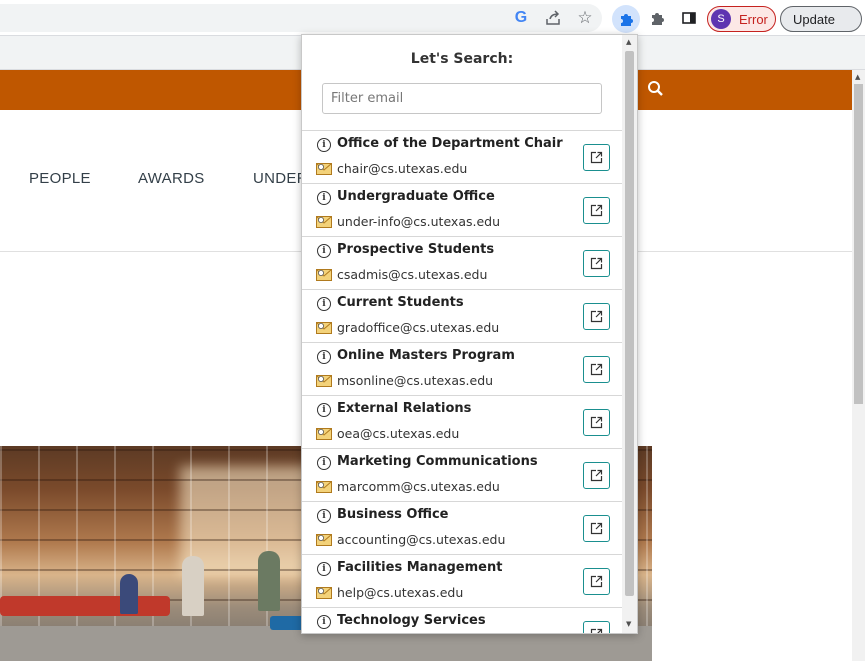 Image resolution: width=865 pixels, height=661 pixels. What do you see at coordinates (462, 59) in the screenshot?
I see `popup-title: Let's Search:` at bounding box center [462, 59].